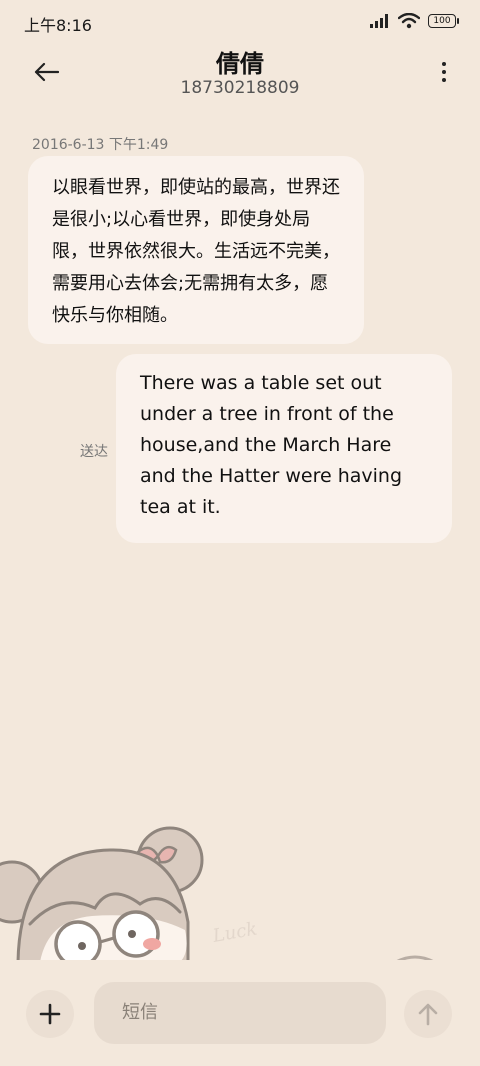  I want to click on send-arrow-up-icon, so click(428, 1014).